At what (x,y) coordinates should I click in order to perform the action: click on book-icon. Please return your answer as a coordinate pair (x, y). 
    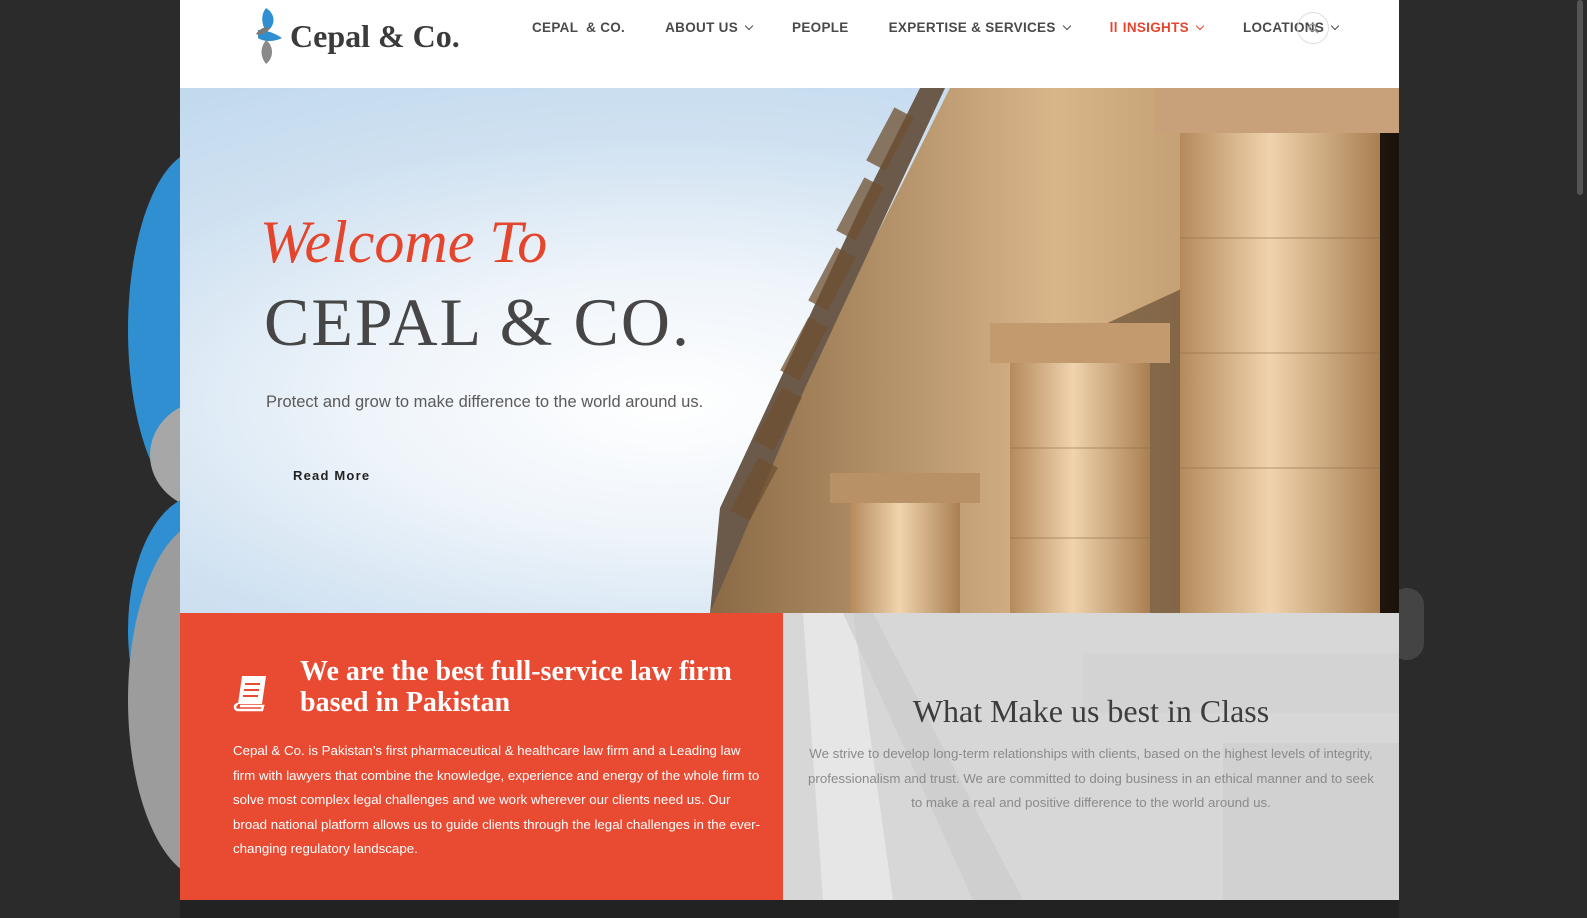
    Looking at the image, I should click on (249, 694).